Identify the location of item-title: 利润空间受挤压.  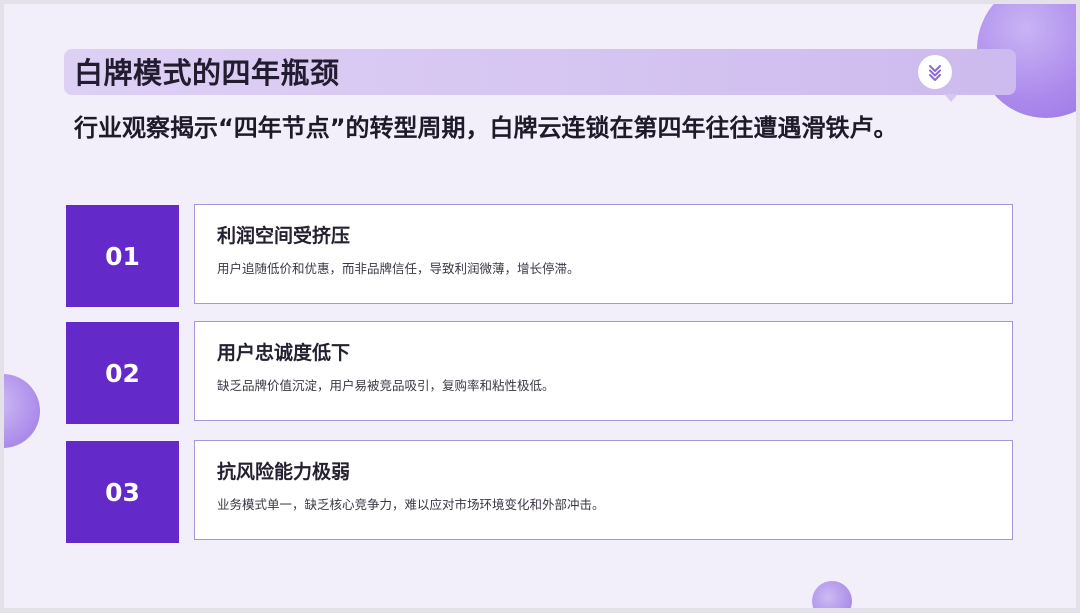
(284, 236).